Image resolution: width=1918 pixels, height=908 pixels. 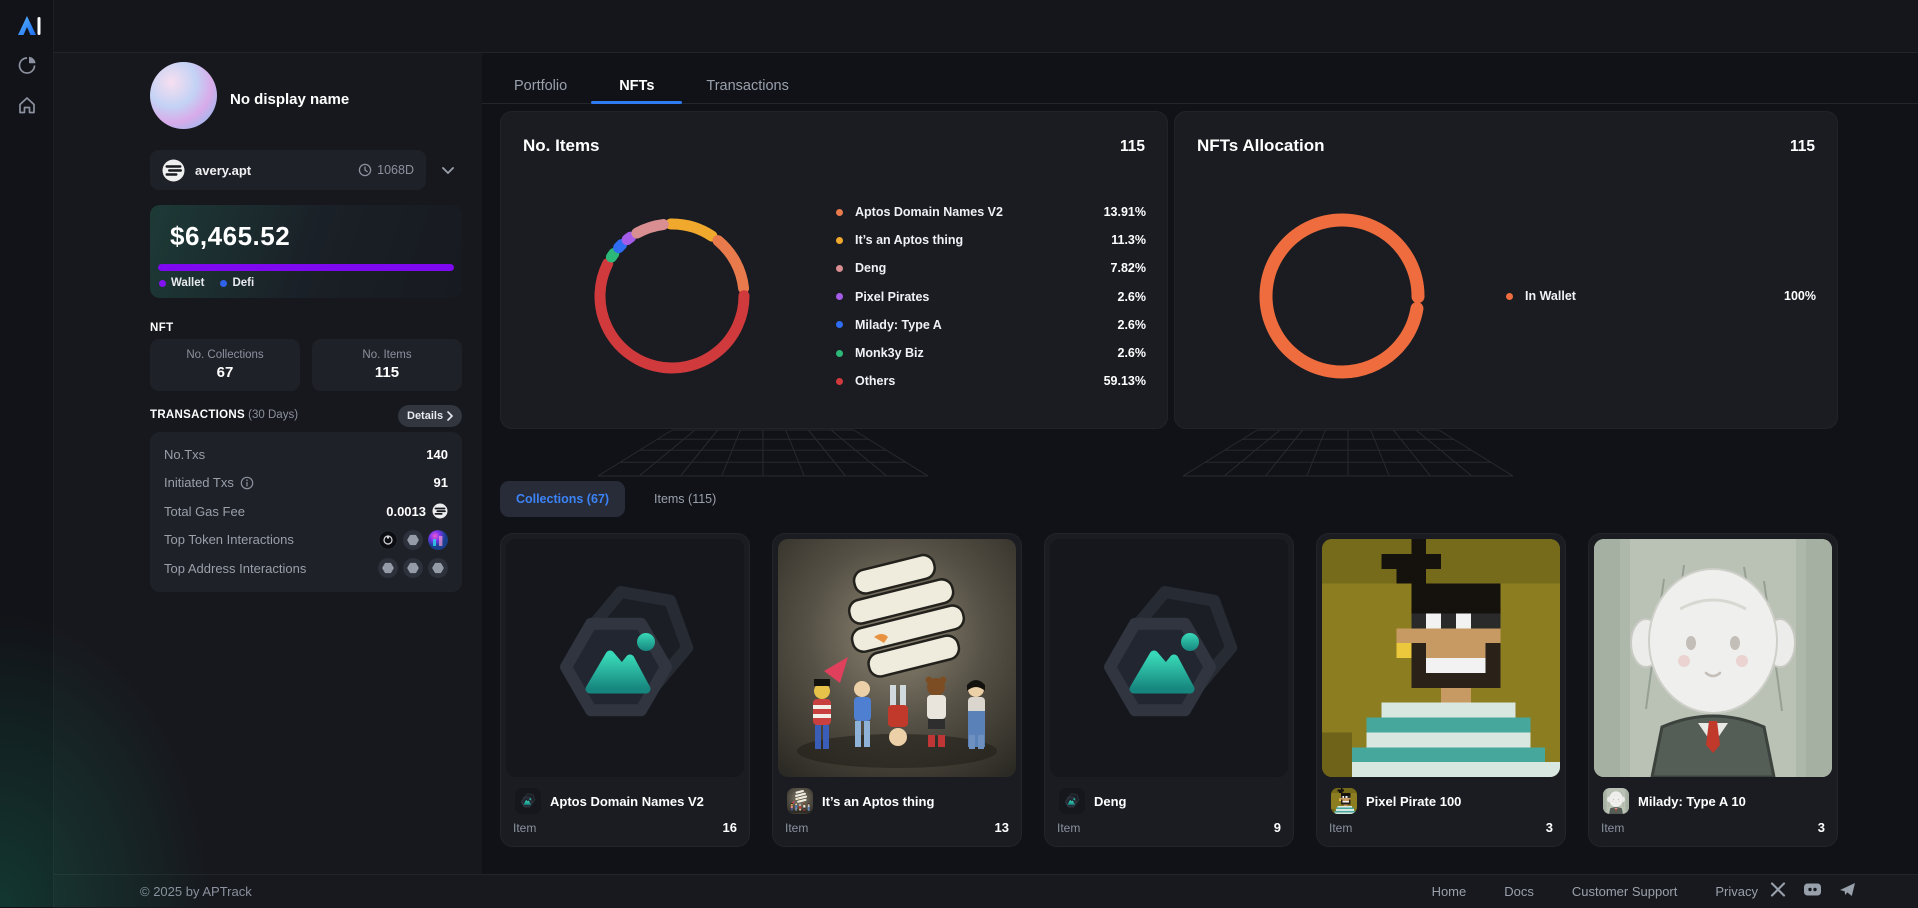 What do you see at coordinates (685, 499) in the screenshot?
I see `tab-items: Items (115)` at bounding box center [685, 499].